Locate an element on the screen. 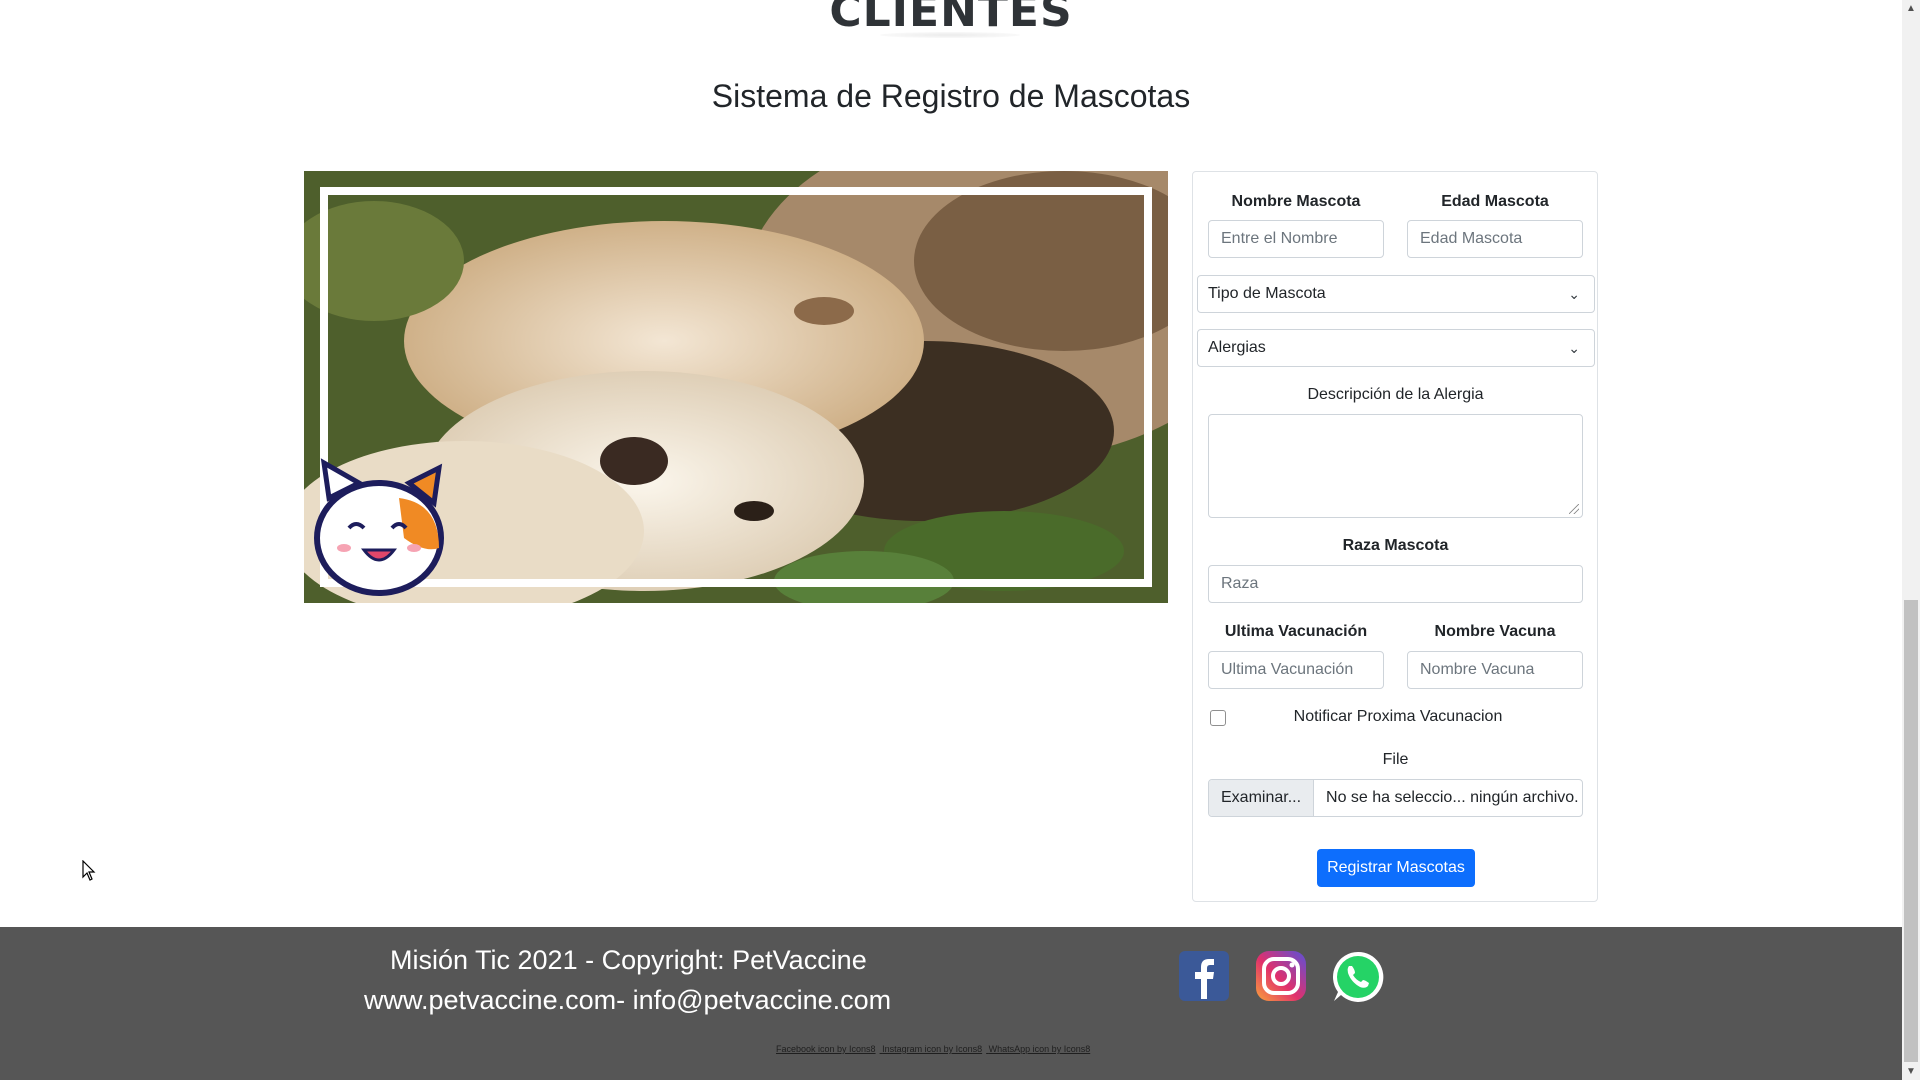 This screenshot has width=1920, height=1080. ultima-vacunacion-label: Ultima Vacunación is located at coordinates (1296, 631).